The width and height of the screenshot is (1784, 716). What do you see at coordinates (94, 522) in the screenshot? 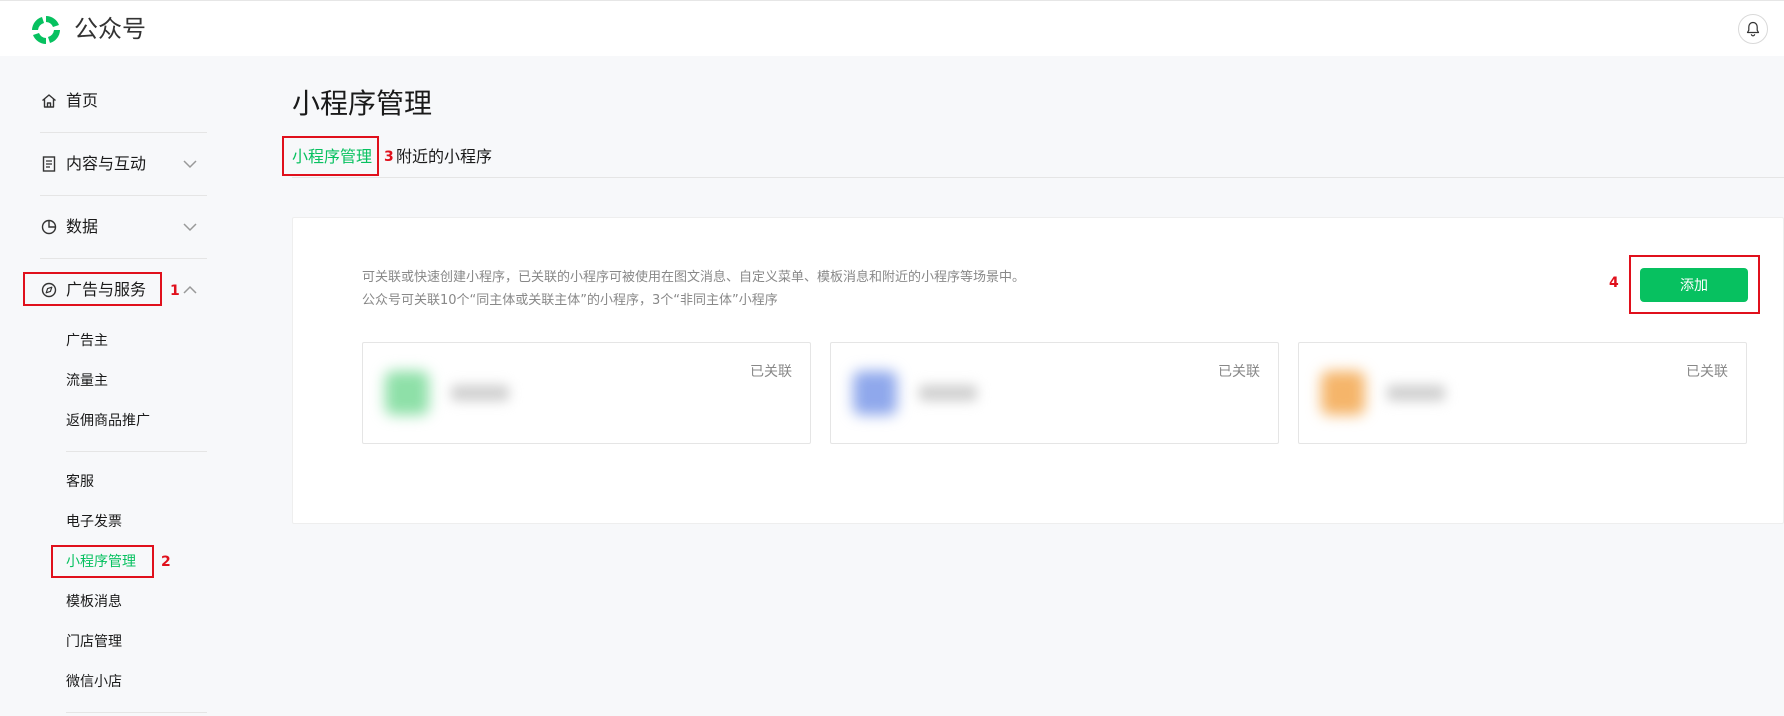
I see `sidebar-subitem-e-invoice: 电子发票` at bounding box center [94, 522].